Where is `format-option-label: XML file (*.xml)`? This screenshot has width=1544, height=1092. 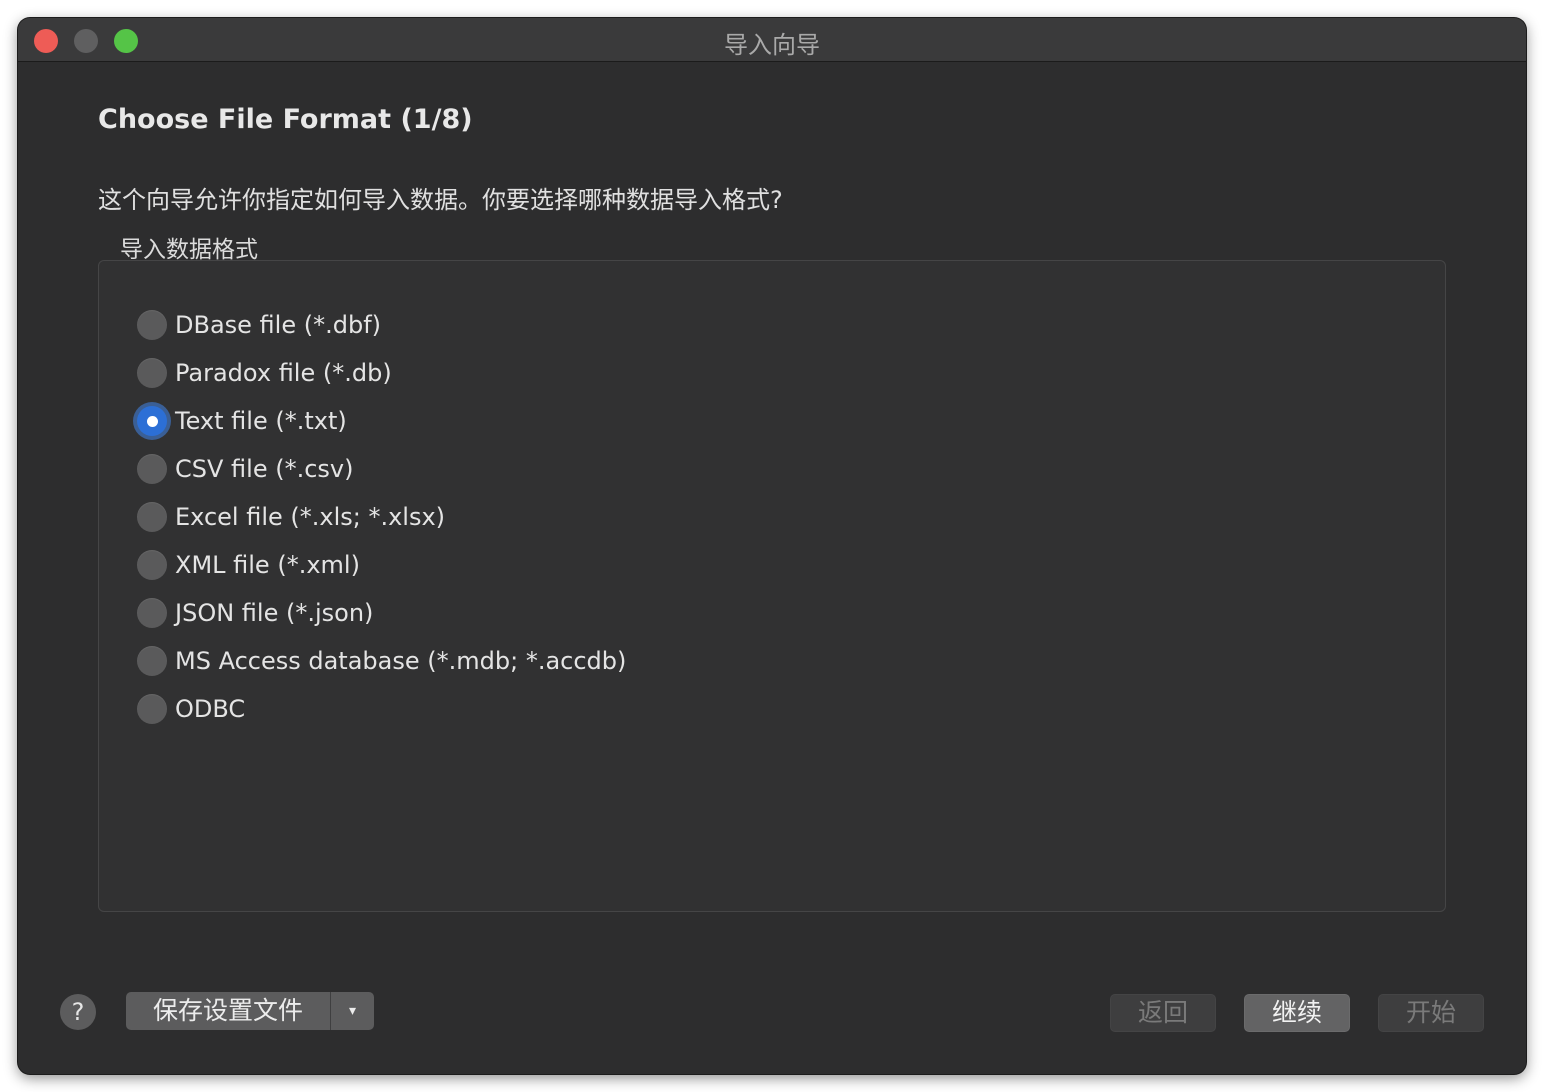
format-option-label: XML file (*.xml) is located at coordinates (267, 565).